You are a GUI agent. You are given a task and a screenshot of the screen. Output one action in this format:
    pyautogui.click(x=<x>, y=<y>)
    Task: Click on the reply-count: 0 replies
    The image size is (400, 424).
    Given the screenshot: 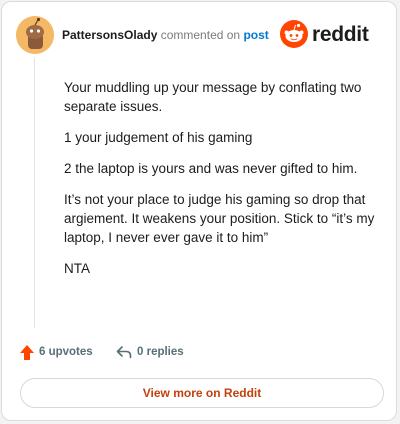 What is the action you would take?
    pyautogui.click(x=160, y=352)
    